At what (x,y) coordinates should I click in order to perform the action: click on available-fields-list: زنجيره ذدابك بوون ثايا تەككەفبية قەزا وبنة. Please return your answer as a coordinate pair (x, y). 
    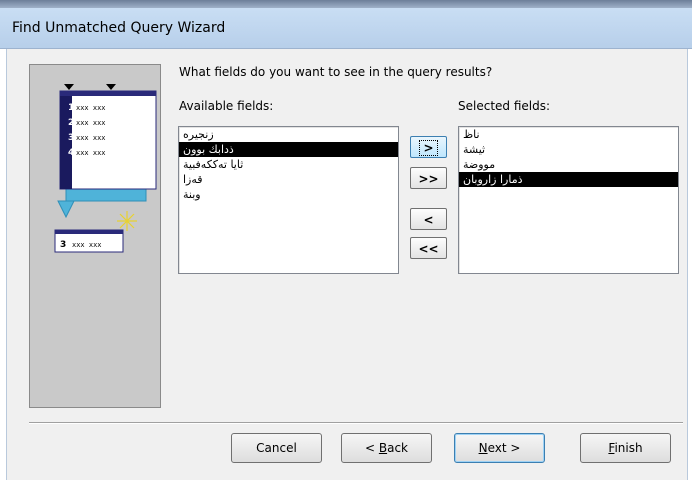
    Looking at the image, I should click on (288, 200).